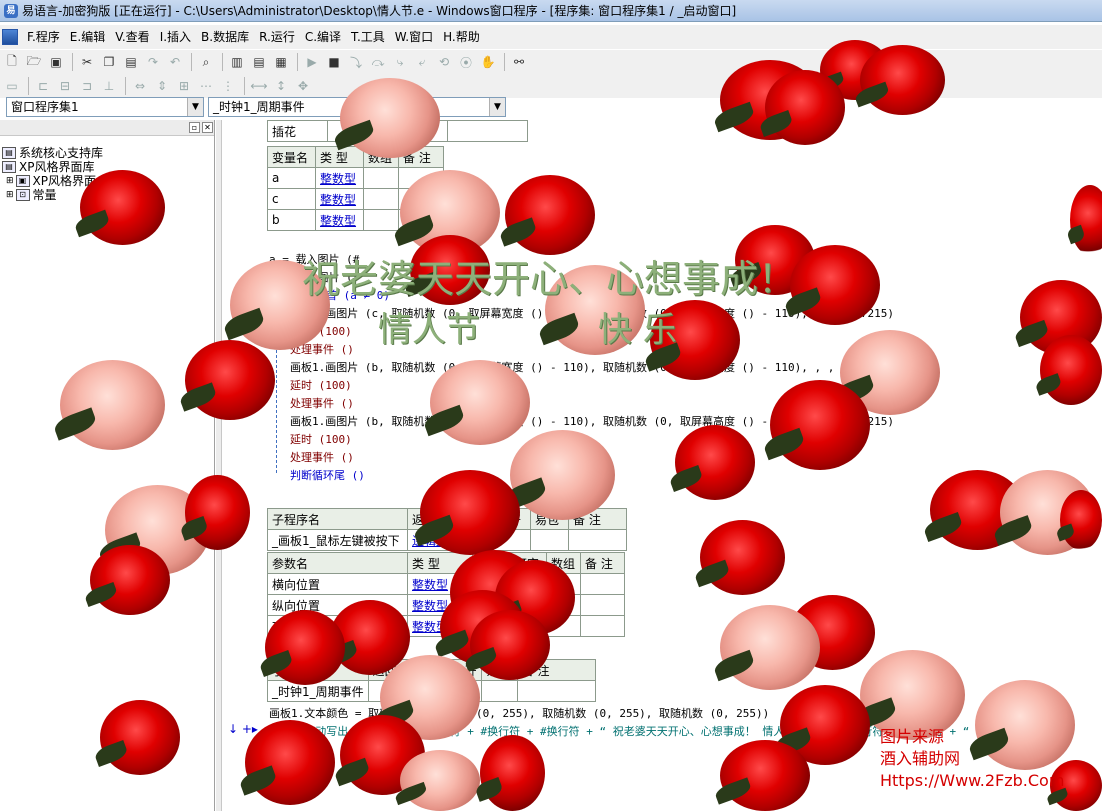 The width and height of the screenshot is (1102, 811). I want to click on subroutine-select: _时钟1_周期事件 ▼, so click(357, 107).